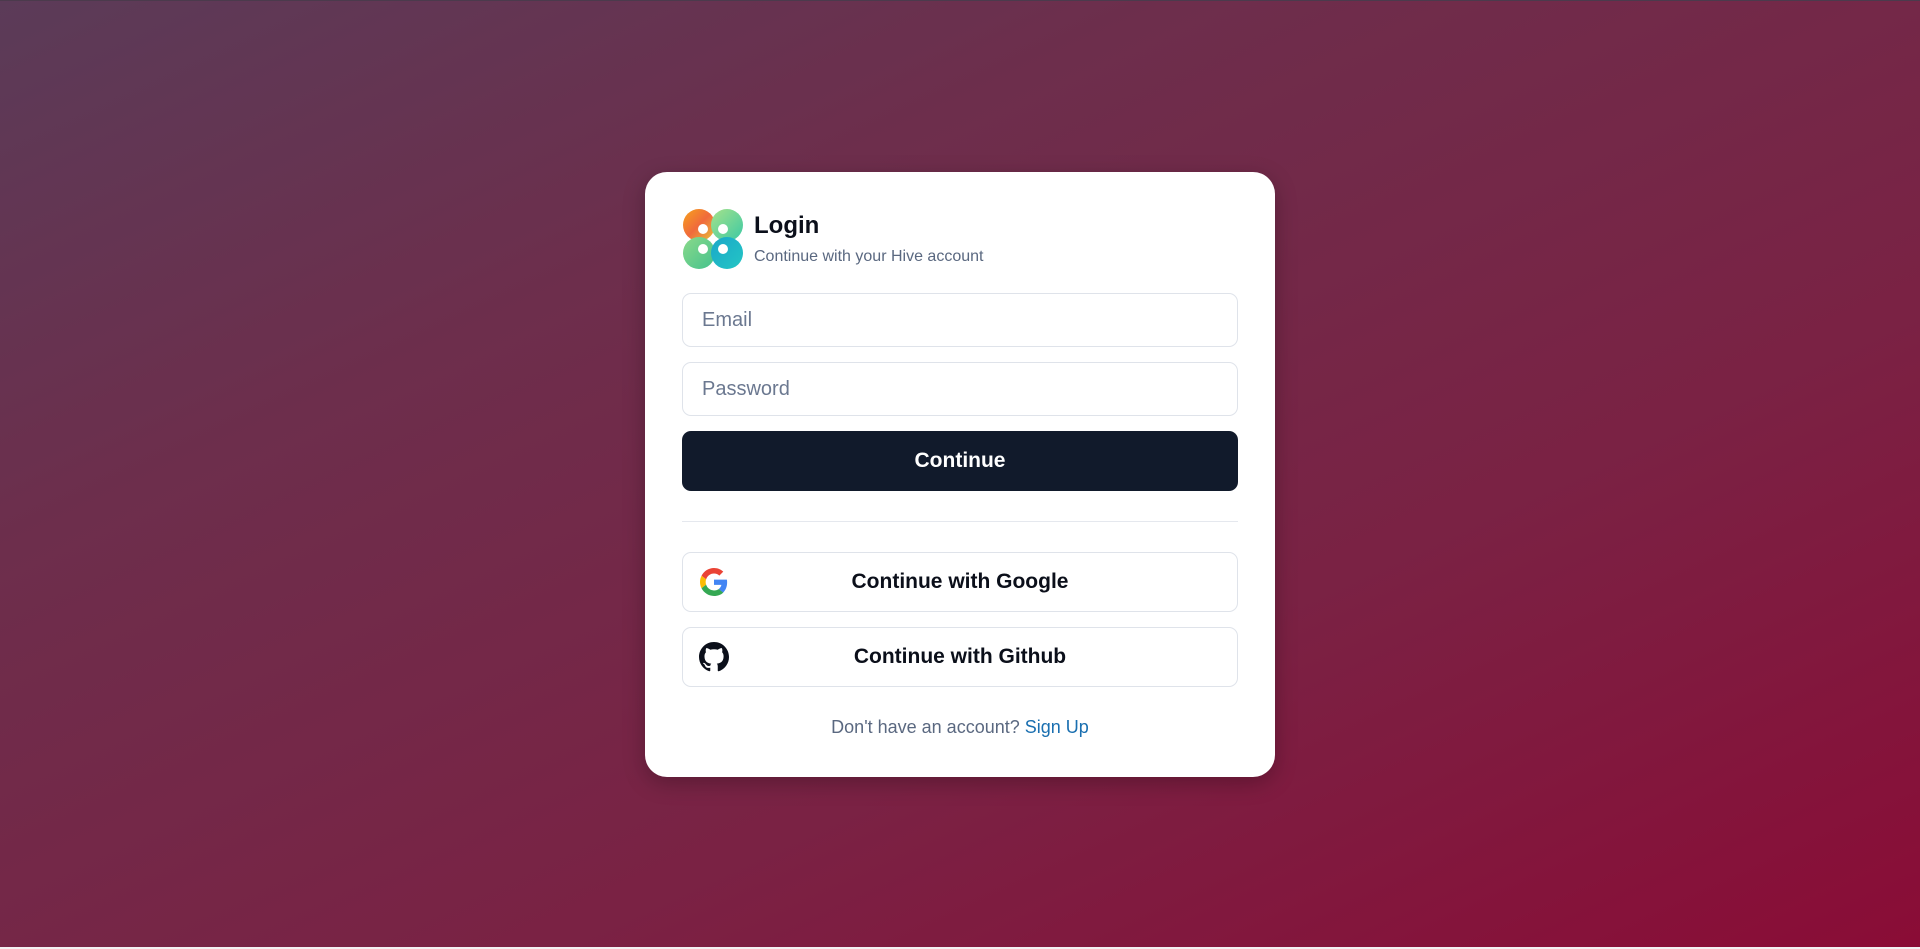 This screenshot has height=949, width=1920. I want to click on title-wrap: Login Continue with your Hive account, so click(868, 239).